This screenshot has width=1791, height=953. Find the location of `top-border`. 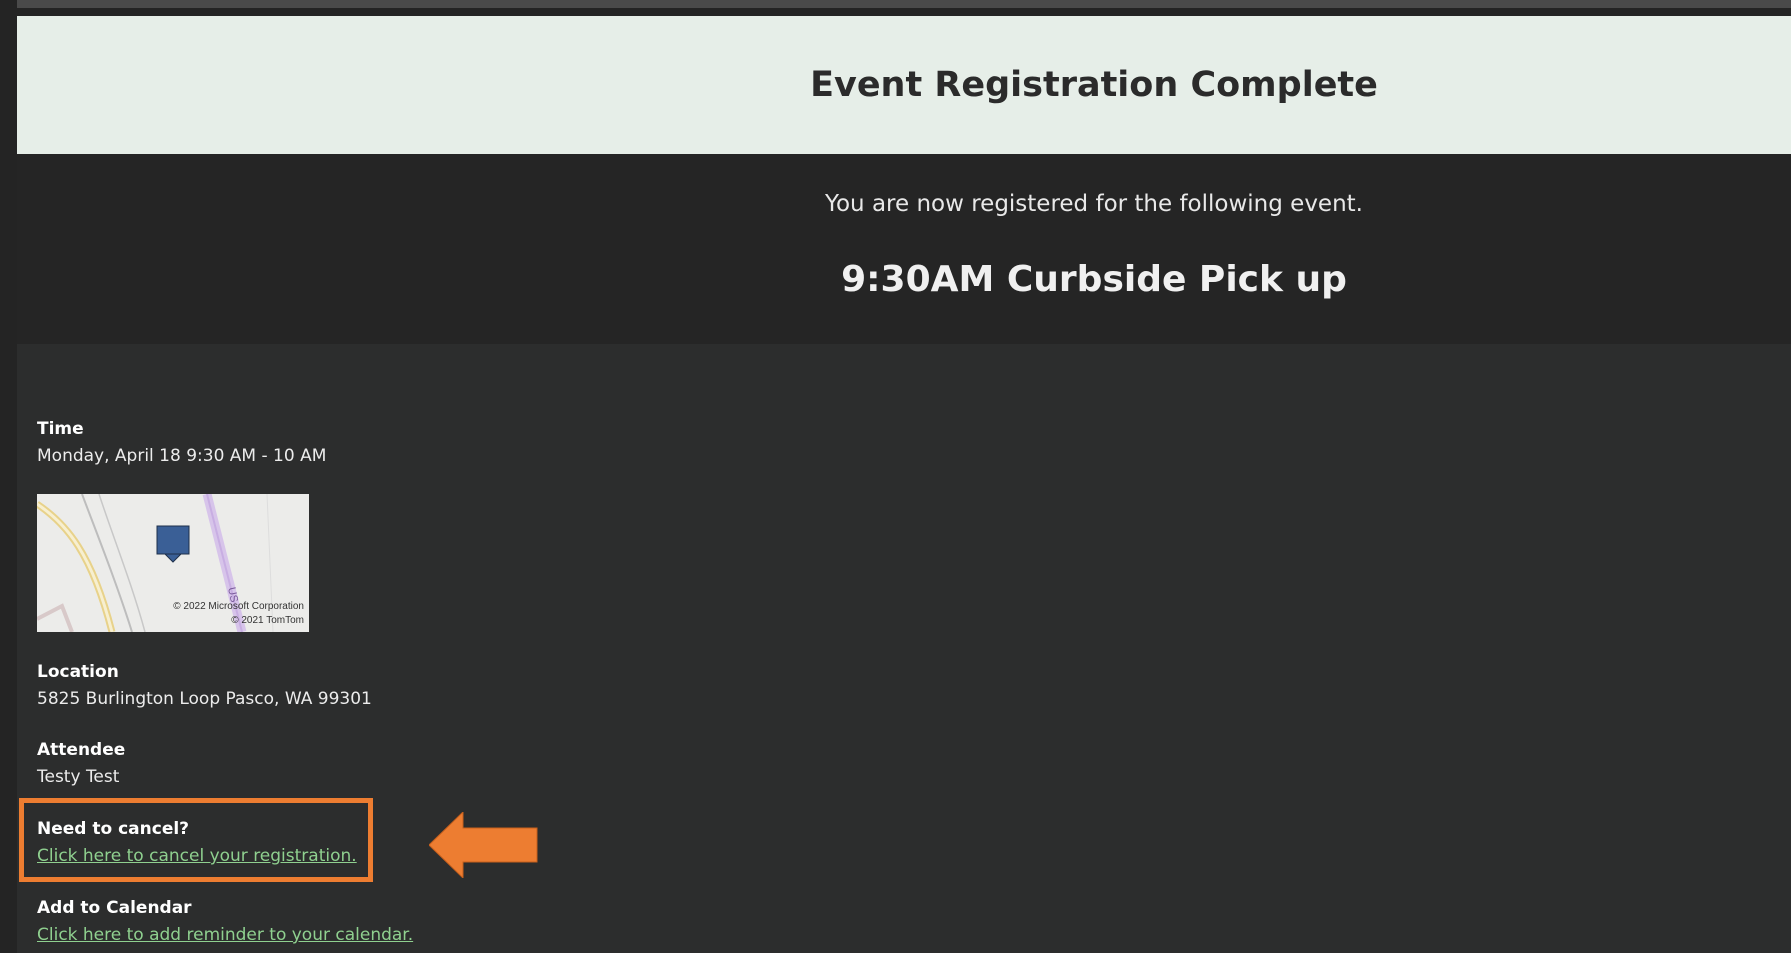

top-border is located at coordinates (904, 4).